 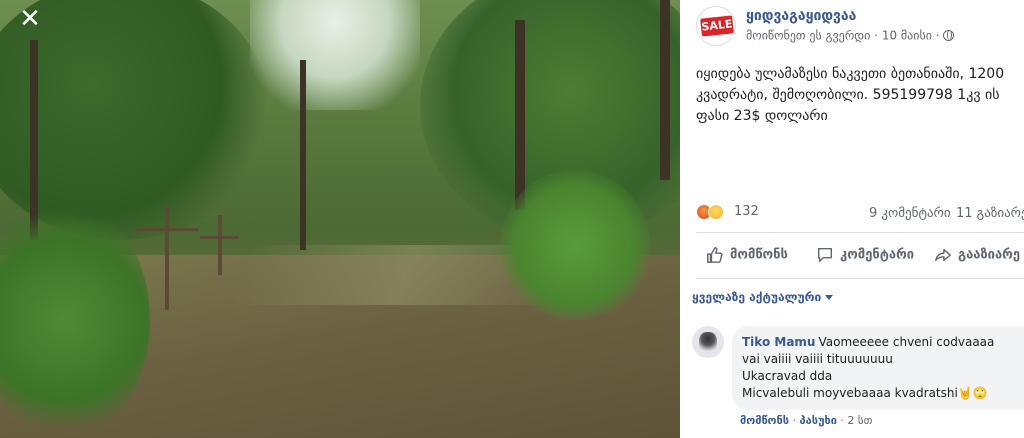 What do you see at coordinates (943, 255) in the screenshot?
I see `share-icon` at bounding box center [943, 255].